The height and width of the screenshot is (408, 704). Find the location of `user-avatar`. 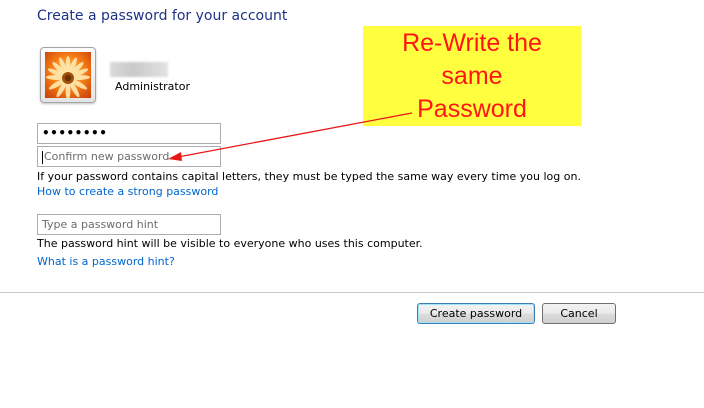

user-avatar is located at coordinates (68, 75).